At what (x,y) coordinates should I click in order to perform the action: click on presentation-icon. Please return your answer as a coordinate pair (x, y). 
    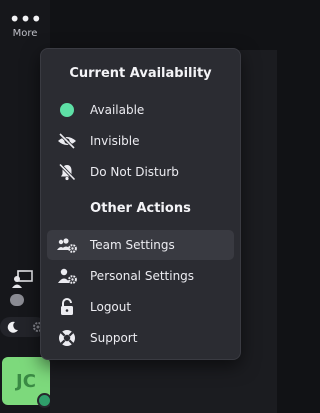
    Looking at the image, I should click on (23, 279).